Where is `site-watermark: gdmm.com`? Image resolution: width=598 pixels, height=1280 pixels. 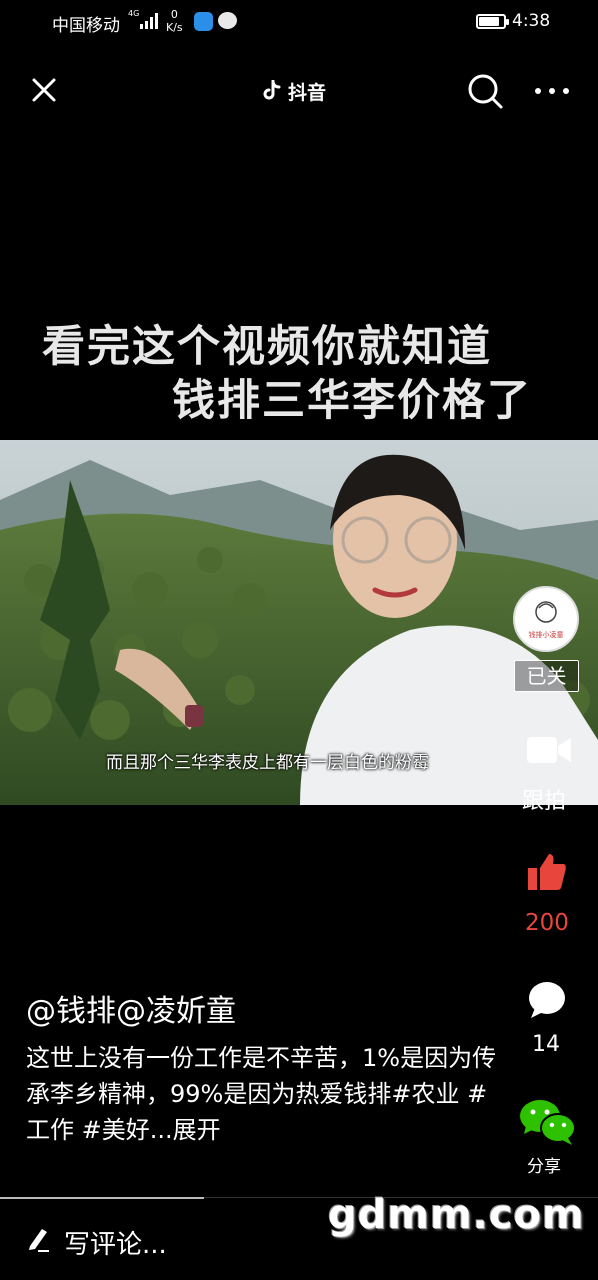
site-watermark: gdmm.com is located at coordinates (456, 1215).